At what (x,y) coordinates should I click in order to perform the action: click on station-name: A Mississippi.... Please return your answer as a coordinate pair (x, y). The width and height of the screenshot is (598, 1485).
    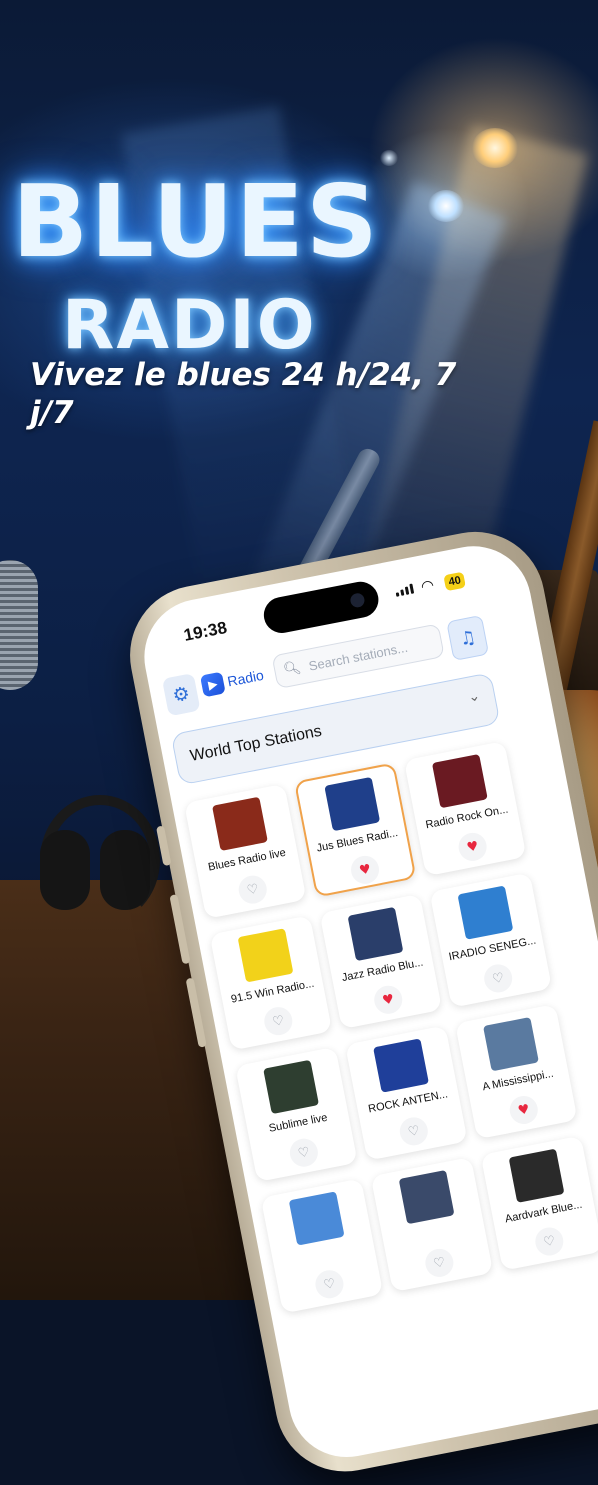
    Looking at the image, I should click on (518, 1080).